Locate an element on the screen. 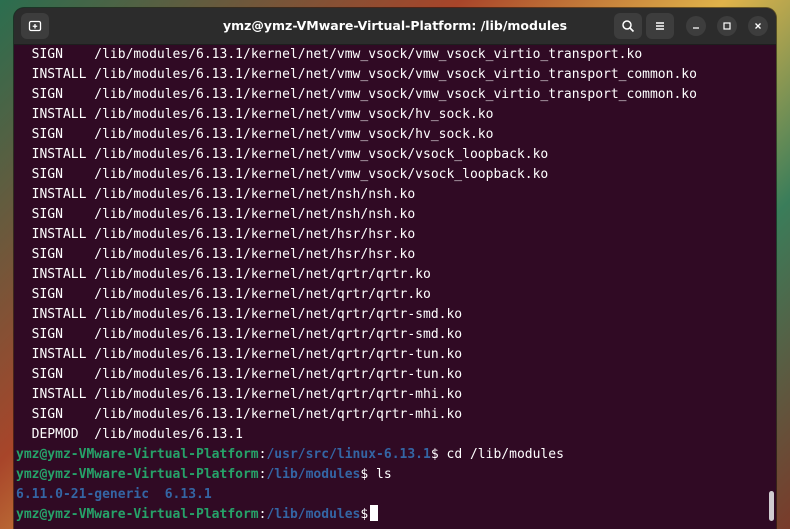  menu-button is located at coordinates (660, 26).